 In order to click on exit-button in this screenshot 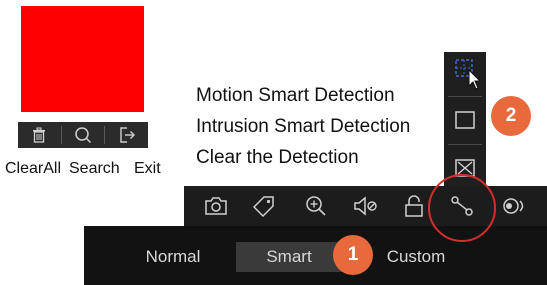, I will do `click(126, 135)`.